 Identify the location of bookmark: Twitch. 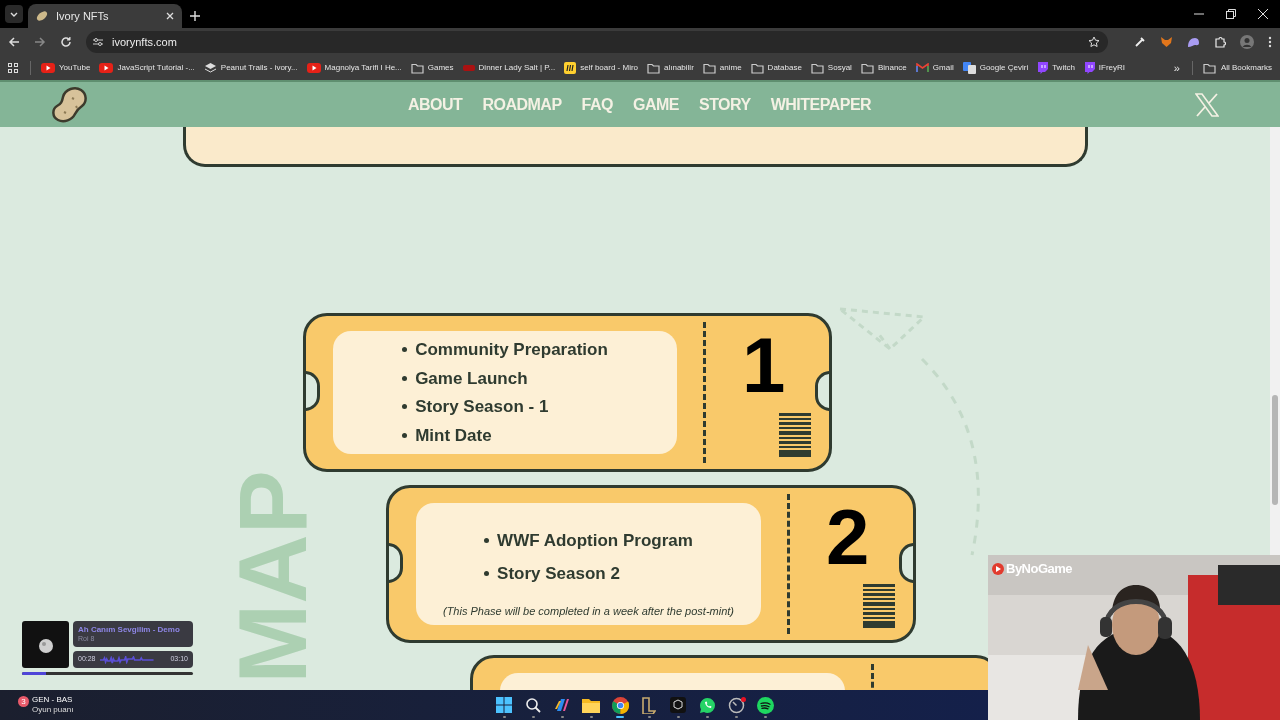
(1056, 68).